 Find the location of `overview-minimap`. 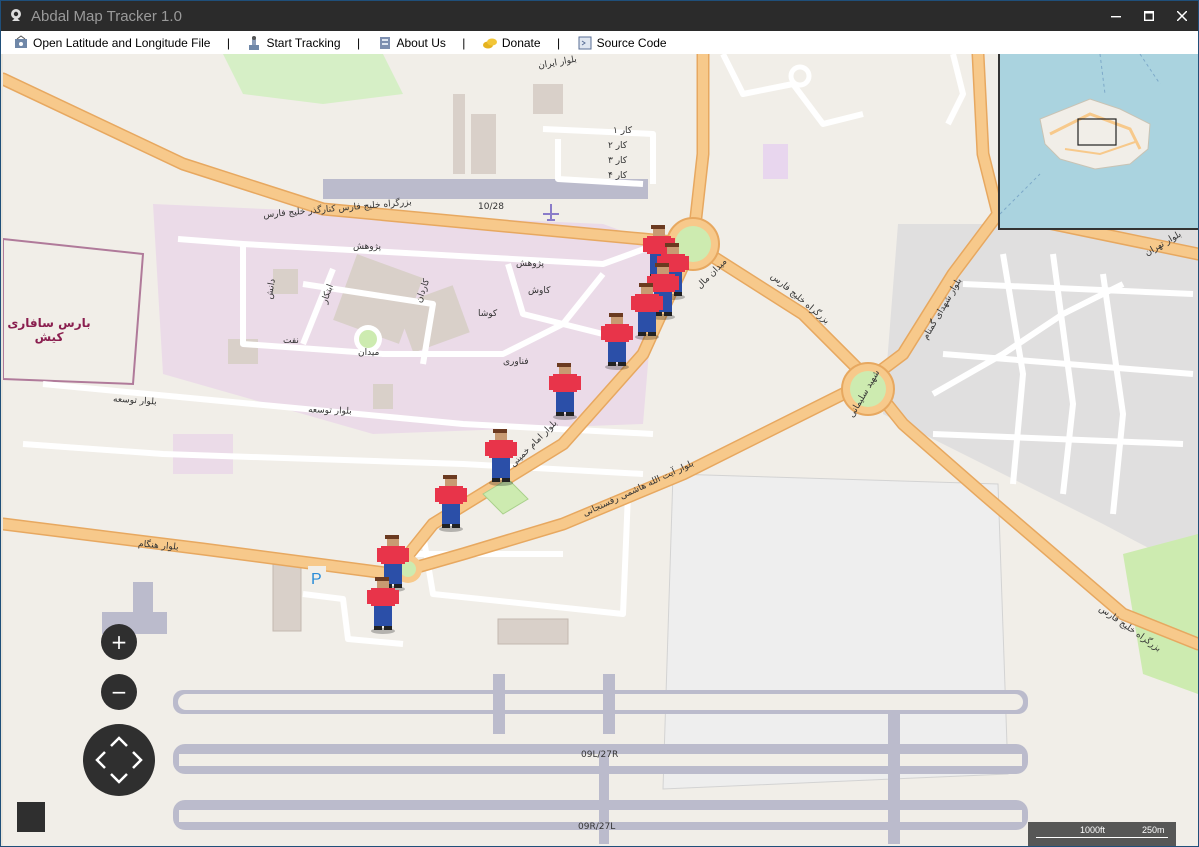

overview-minimap is located at coordinates (1098, 142).